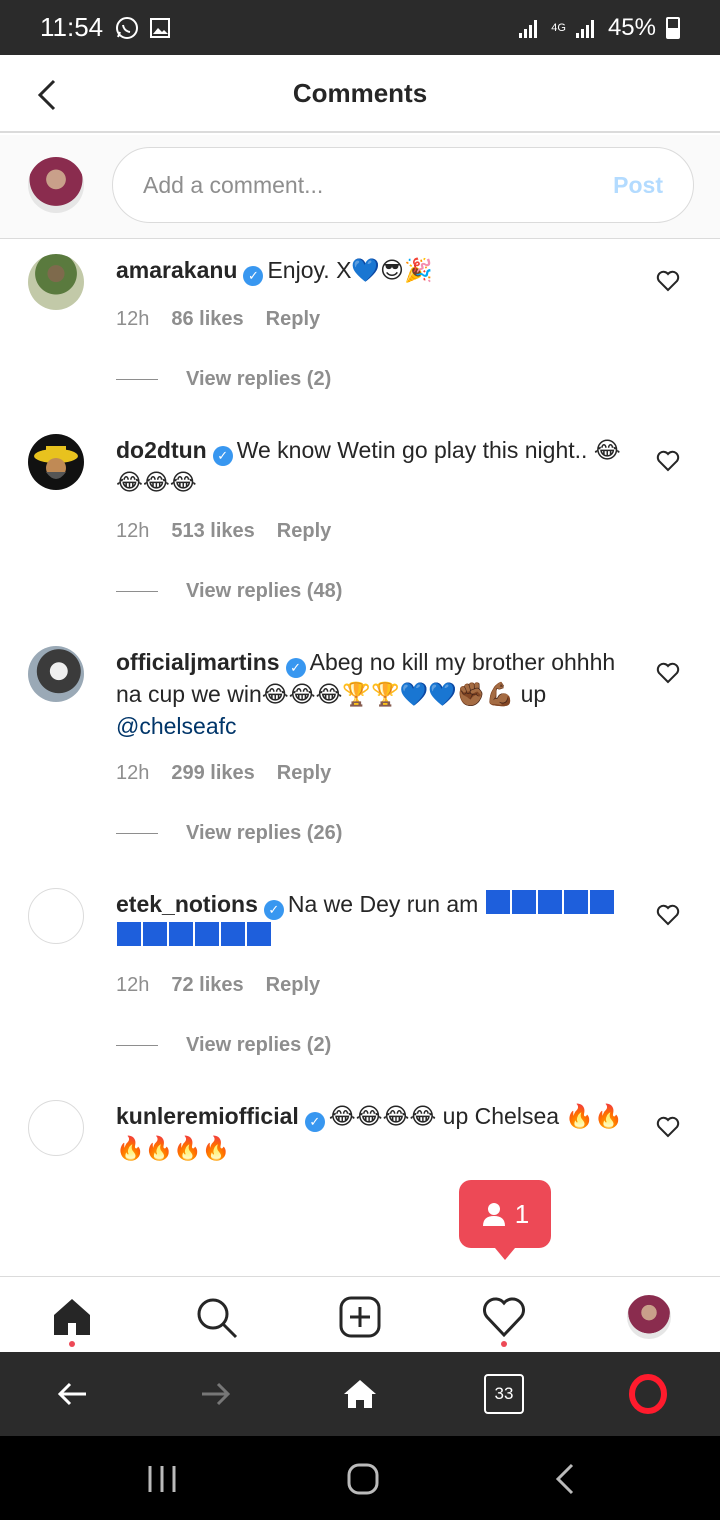  Describe the element at coordinates (530, 28) in the screenshot. I see `signal-icon` at that location.